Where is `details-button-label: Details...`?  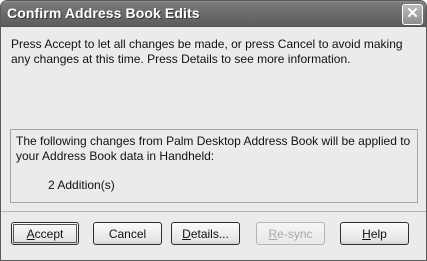
details-button-label: Details... is located at coordinates (205, 233).